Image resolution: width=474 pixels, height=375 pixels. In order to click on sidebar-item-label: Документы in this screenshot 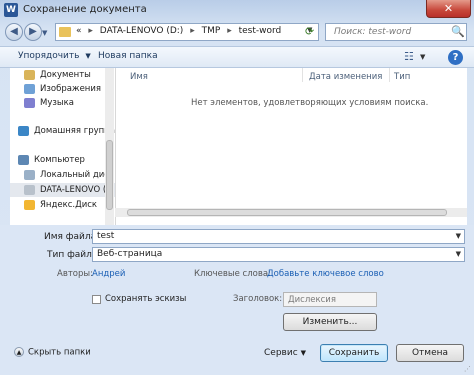, I will do `click(65, 75)`.